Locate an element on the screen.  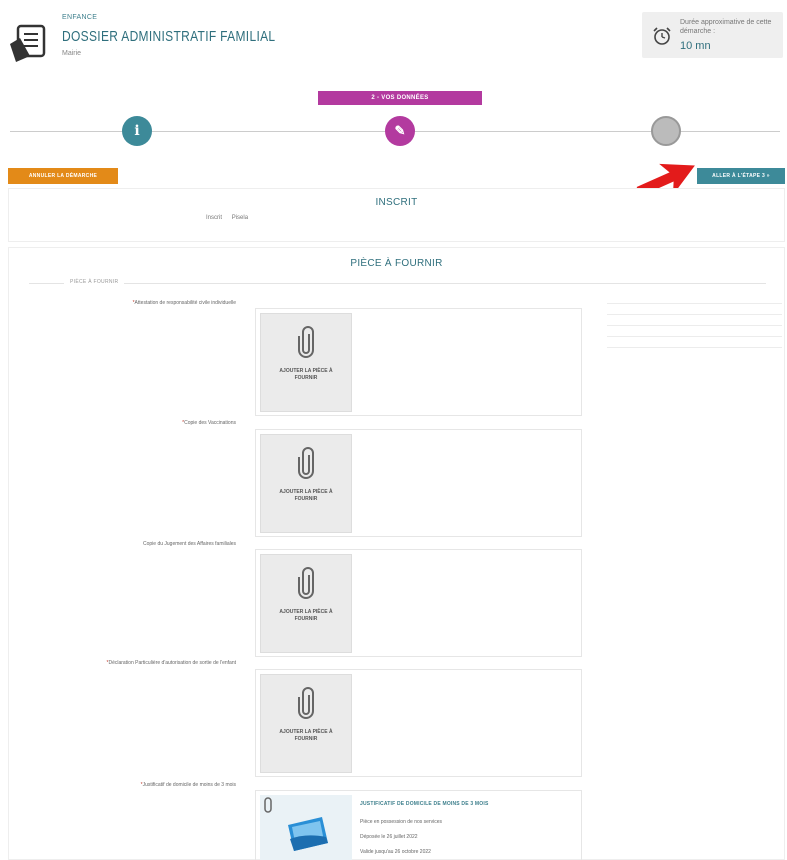
pencil-icon: ✎ is located at coordinates (400, 131).